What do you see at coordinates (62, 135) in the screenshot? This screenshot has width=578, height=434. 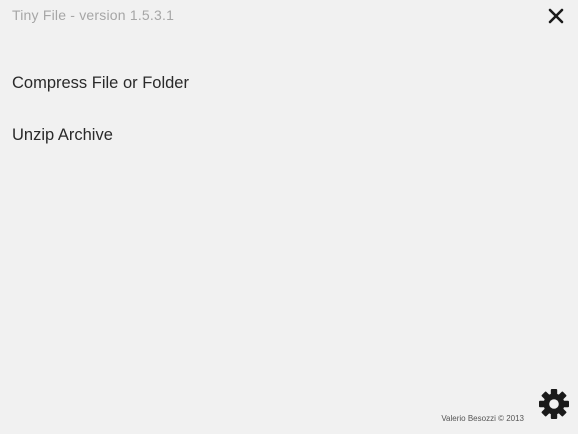 I see `unzip-archive-button: Unzip Archive` at bounding box center [62, 135].